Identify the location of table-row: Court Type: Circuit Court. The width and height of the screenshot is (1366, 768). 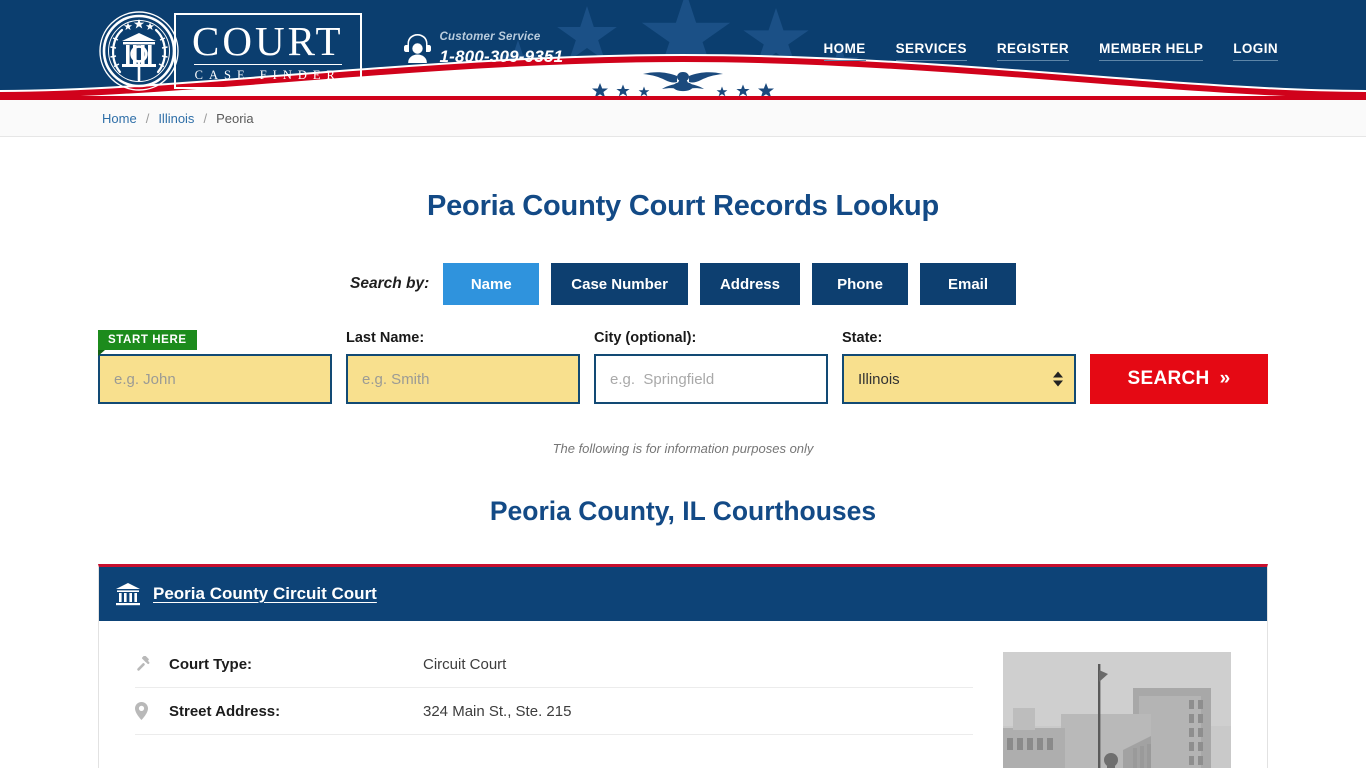
(554, 664).